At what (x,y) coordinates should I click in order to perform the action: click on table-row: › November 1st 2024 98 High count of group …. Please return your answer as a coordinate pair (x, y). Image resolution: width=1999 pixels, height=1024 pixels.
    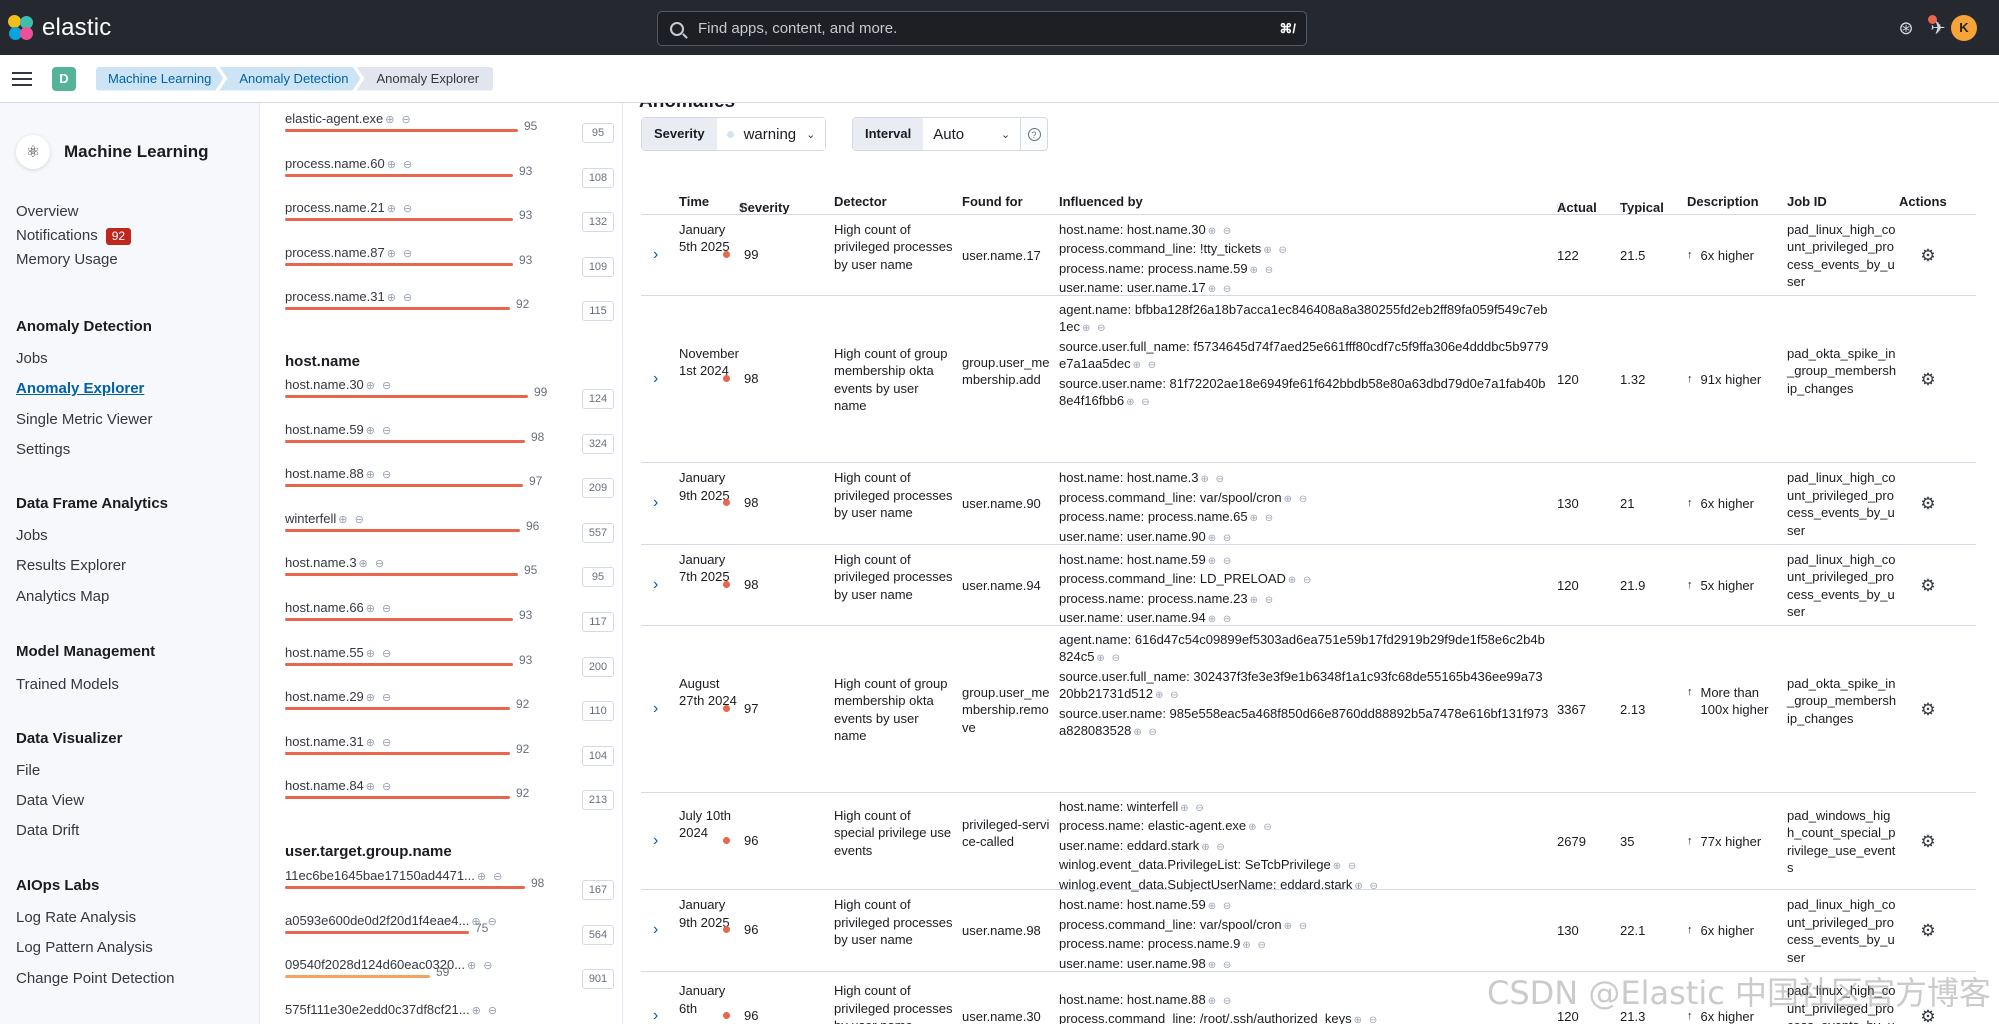
    Looking at the image, I should click on (1308, 378).